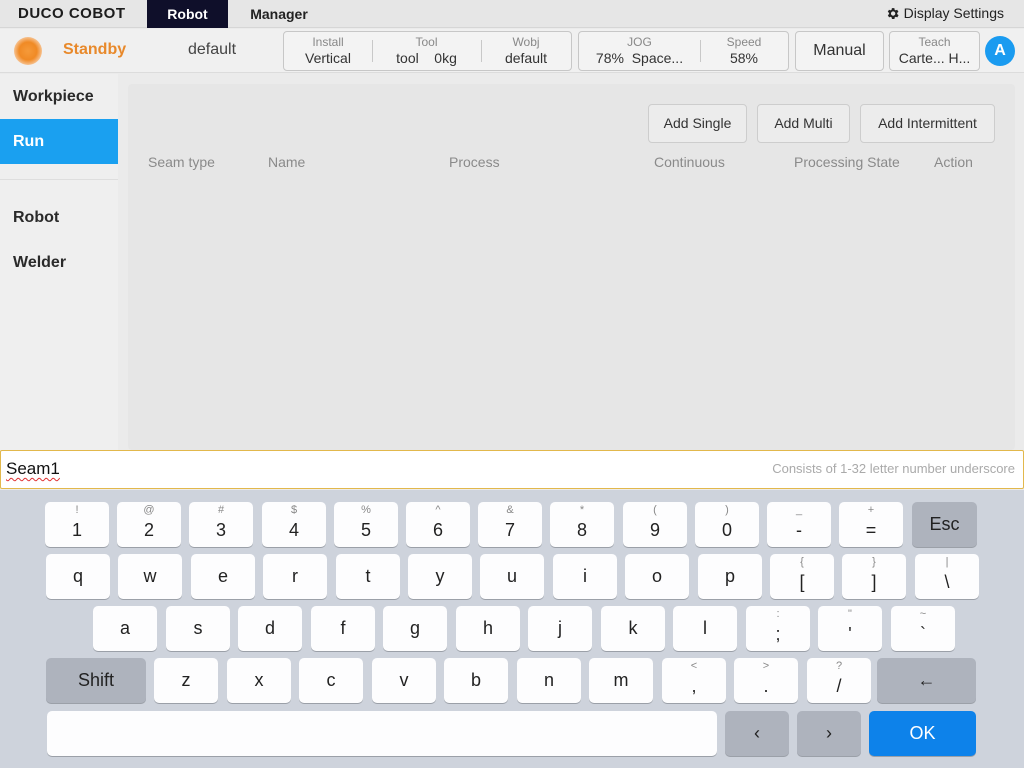 Image resolution: width=1024 pixels, height=768 pixels. What do you see at coordinates (874, 576) in the screenshot?
I see `key-row2-11: }]` at bounding box center [874, 576].